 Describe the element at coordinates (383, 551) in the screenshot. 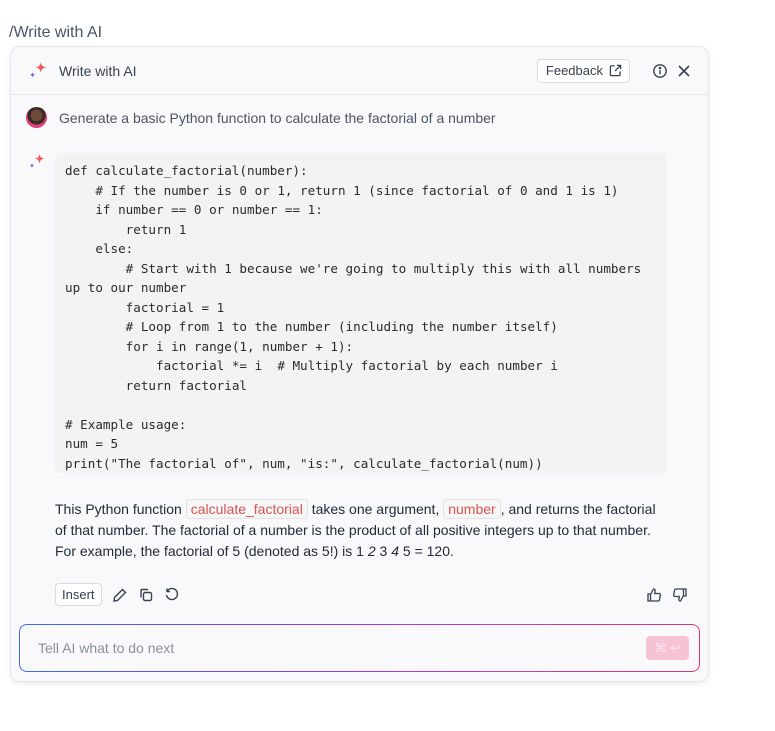

I see `explanation-part: 3` at that location.